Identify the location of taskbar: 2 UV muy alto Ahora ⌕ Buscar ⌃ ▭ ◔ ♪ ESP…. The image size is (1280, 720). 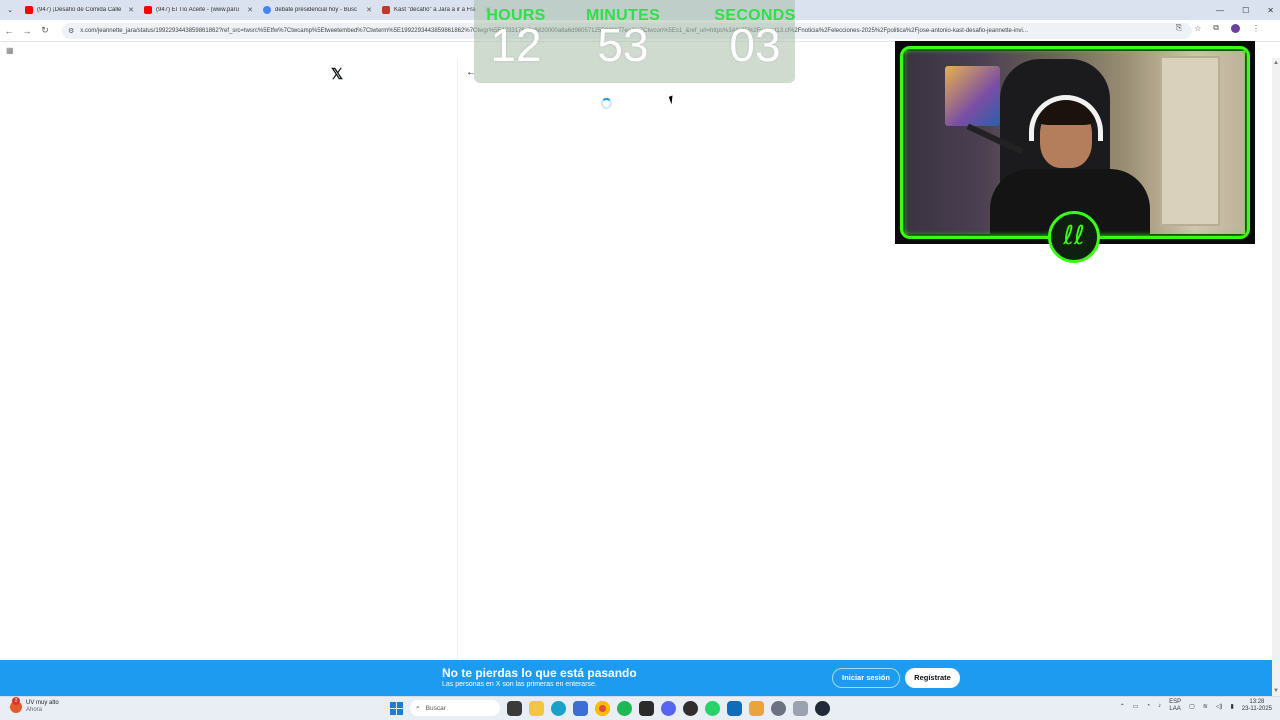
(640, 708).